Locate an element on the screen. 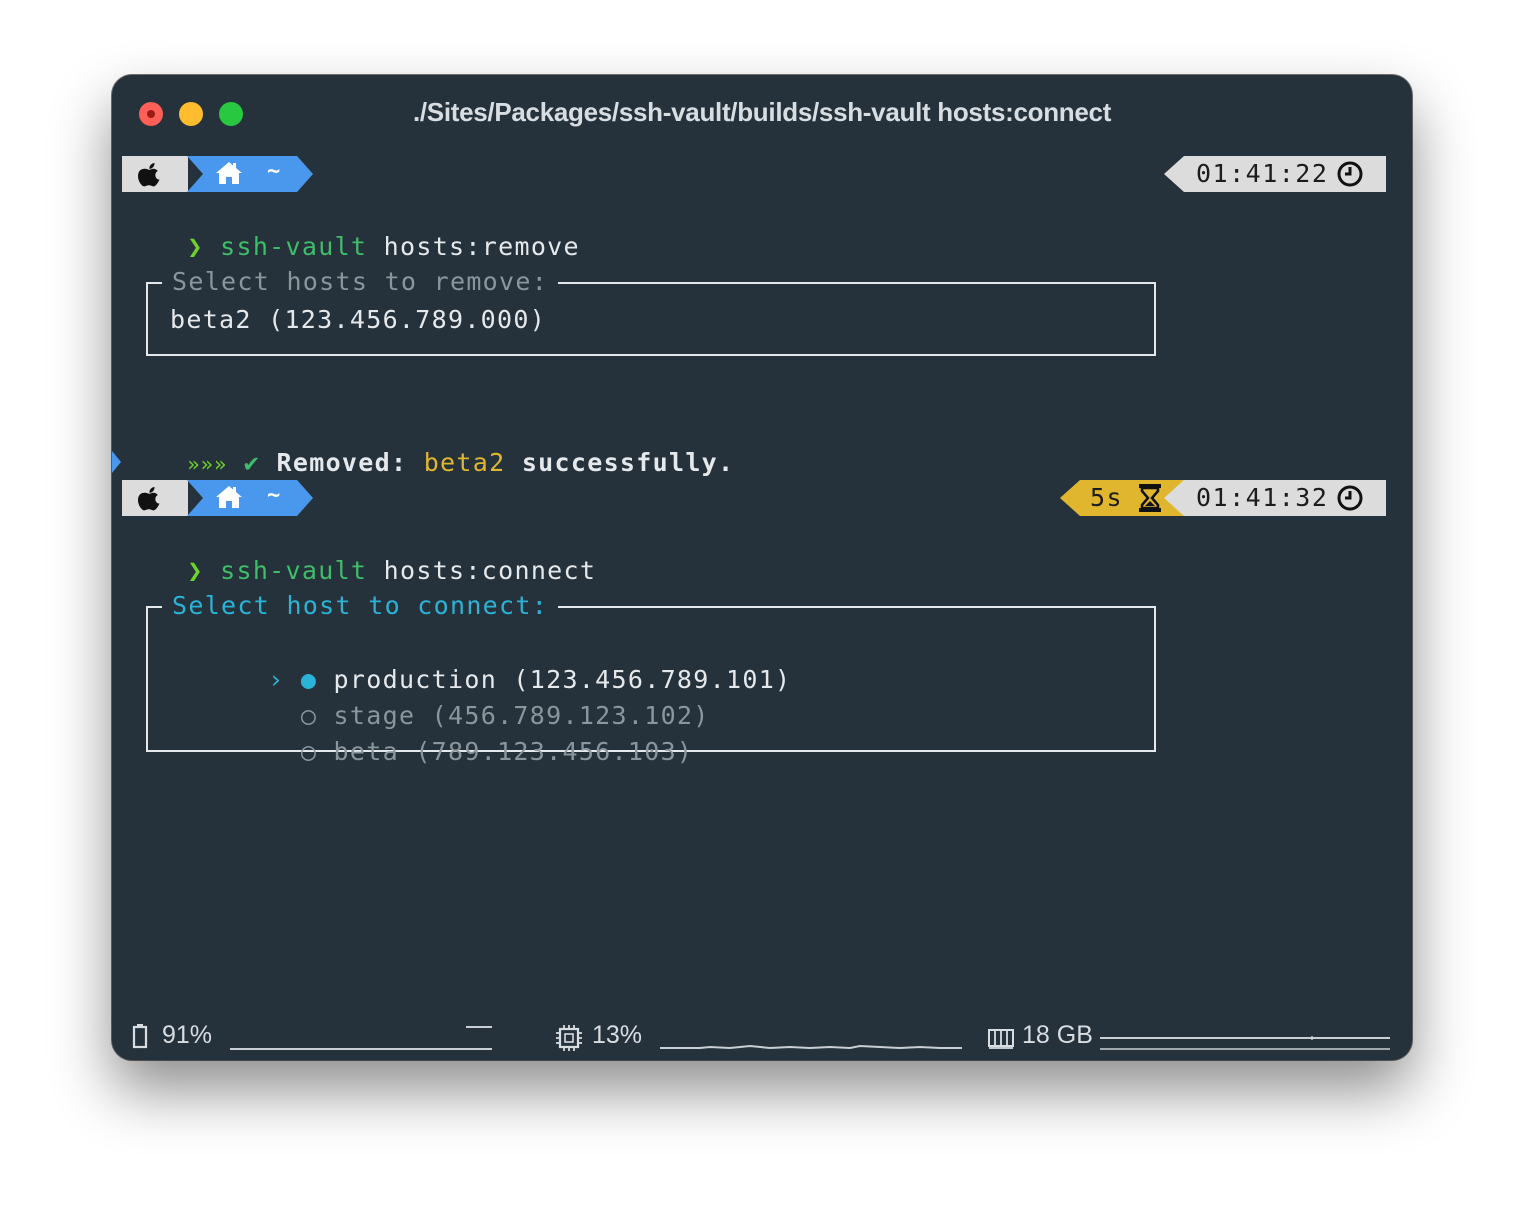 The width and height of the screenshot is (1524, 1208). command-args: hosts:remove is located at coordinates (481, 246).